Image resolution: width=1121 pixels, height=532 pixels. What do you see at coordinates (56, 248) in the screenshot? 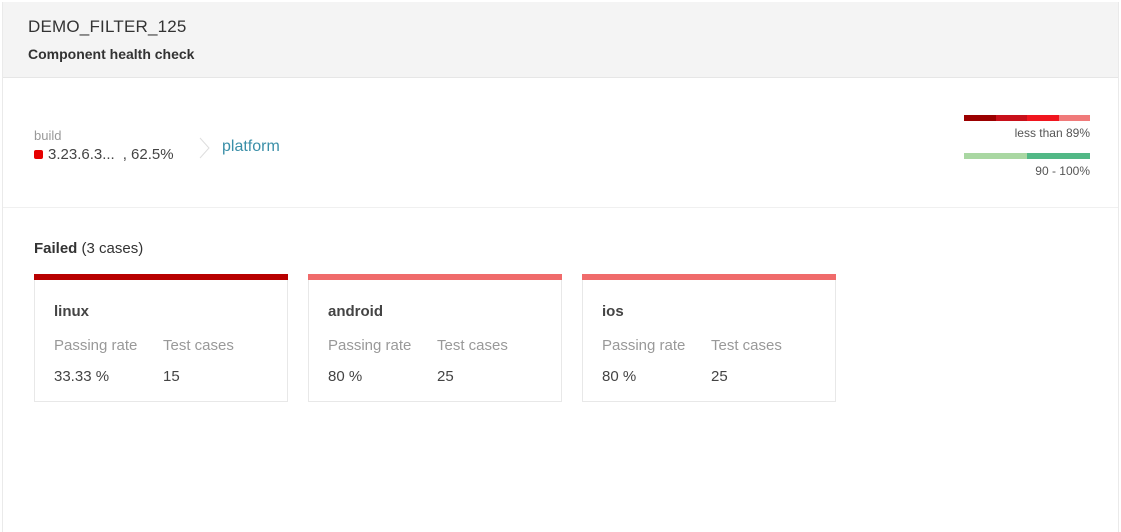
I see `failed-label: Failed` at bounding box center [56, 248].